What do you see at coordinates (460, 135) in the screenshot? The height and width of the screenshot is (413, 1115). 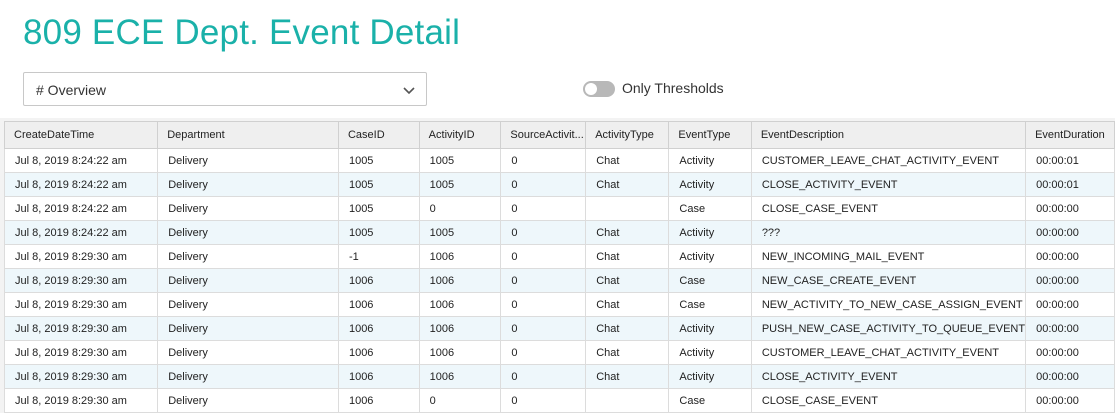 I see `col-activity-id-header: ActivityID` at bounding box center [460, 135].